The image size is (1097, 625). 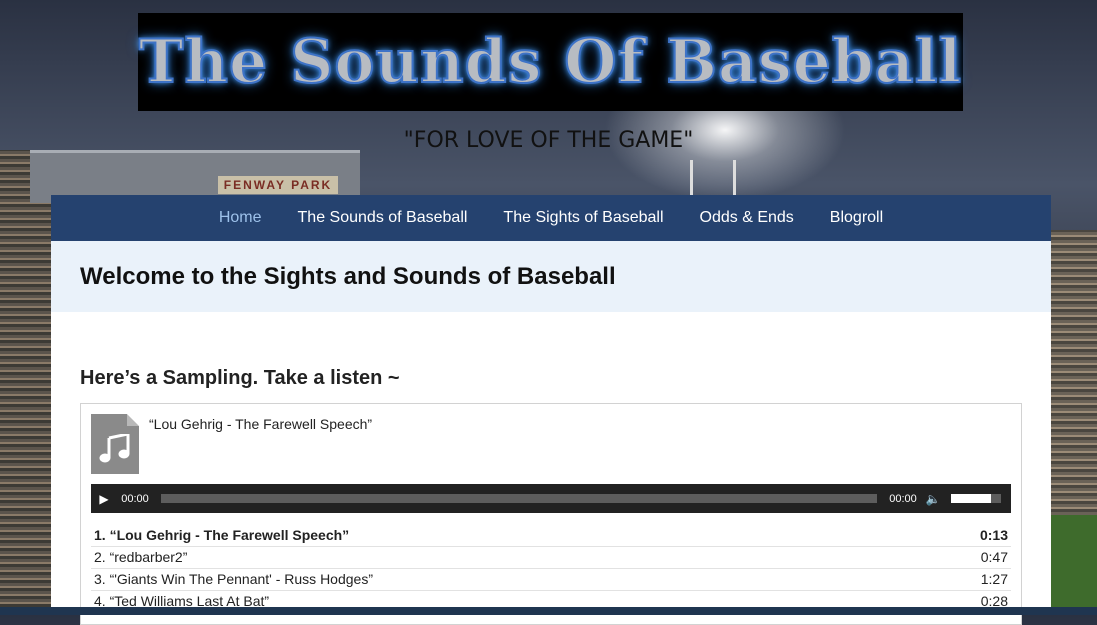 I want to click on nav-item-odds-ends: Odds & Ends, so click(x=747, y=218).